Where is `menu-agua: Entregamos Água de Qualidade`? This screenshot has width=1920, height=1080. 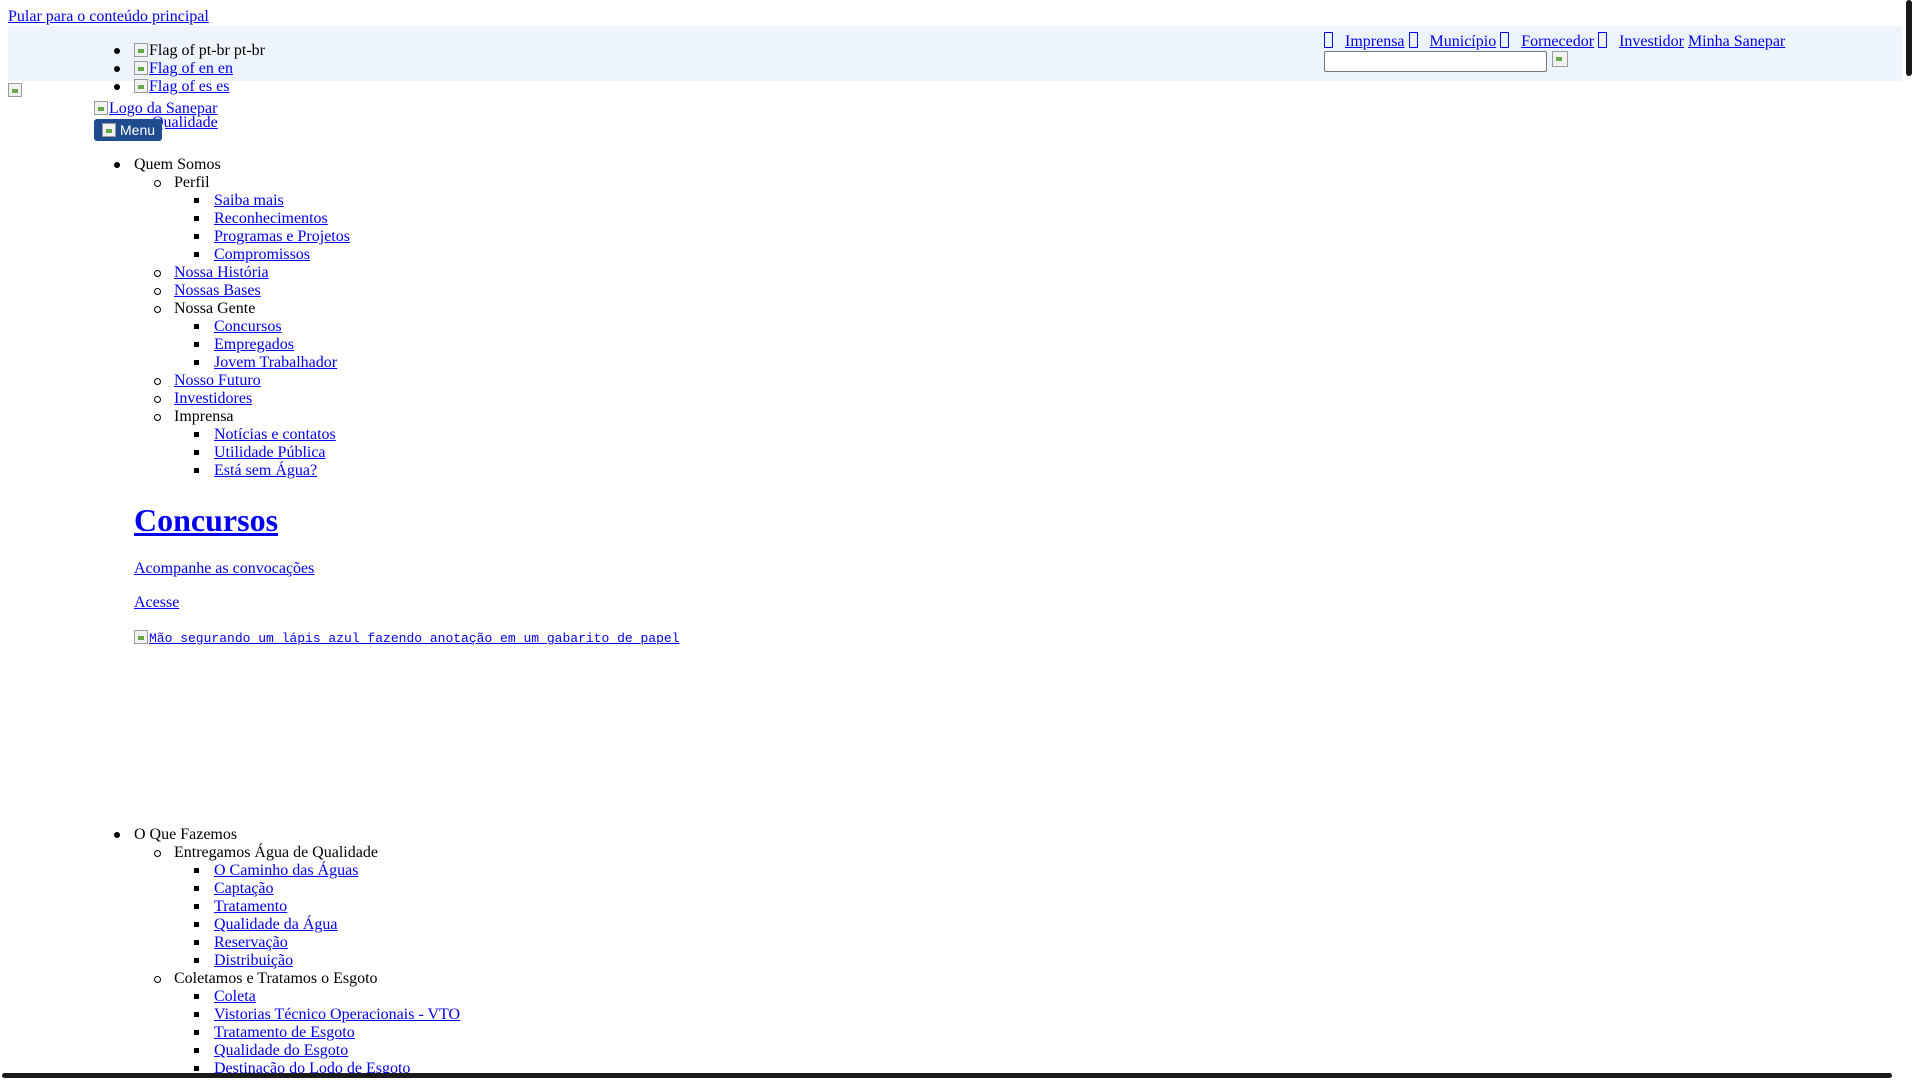 menu-agua: Entregamos Água de Qualidade is located at coordinates (276, 853).